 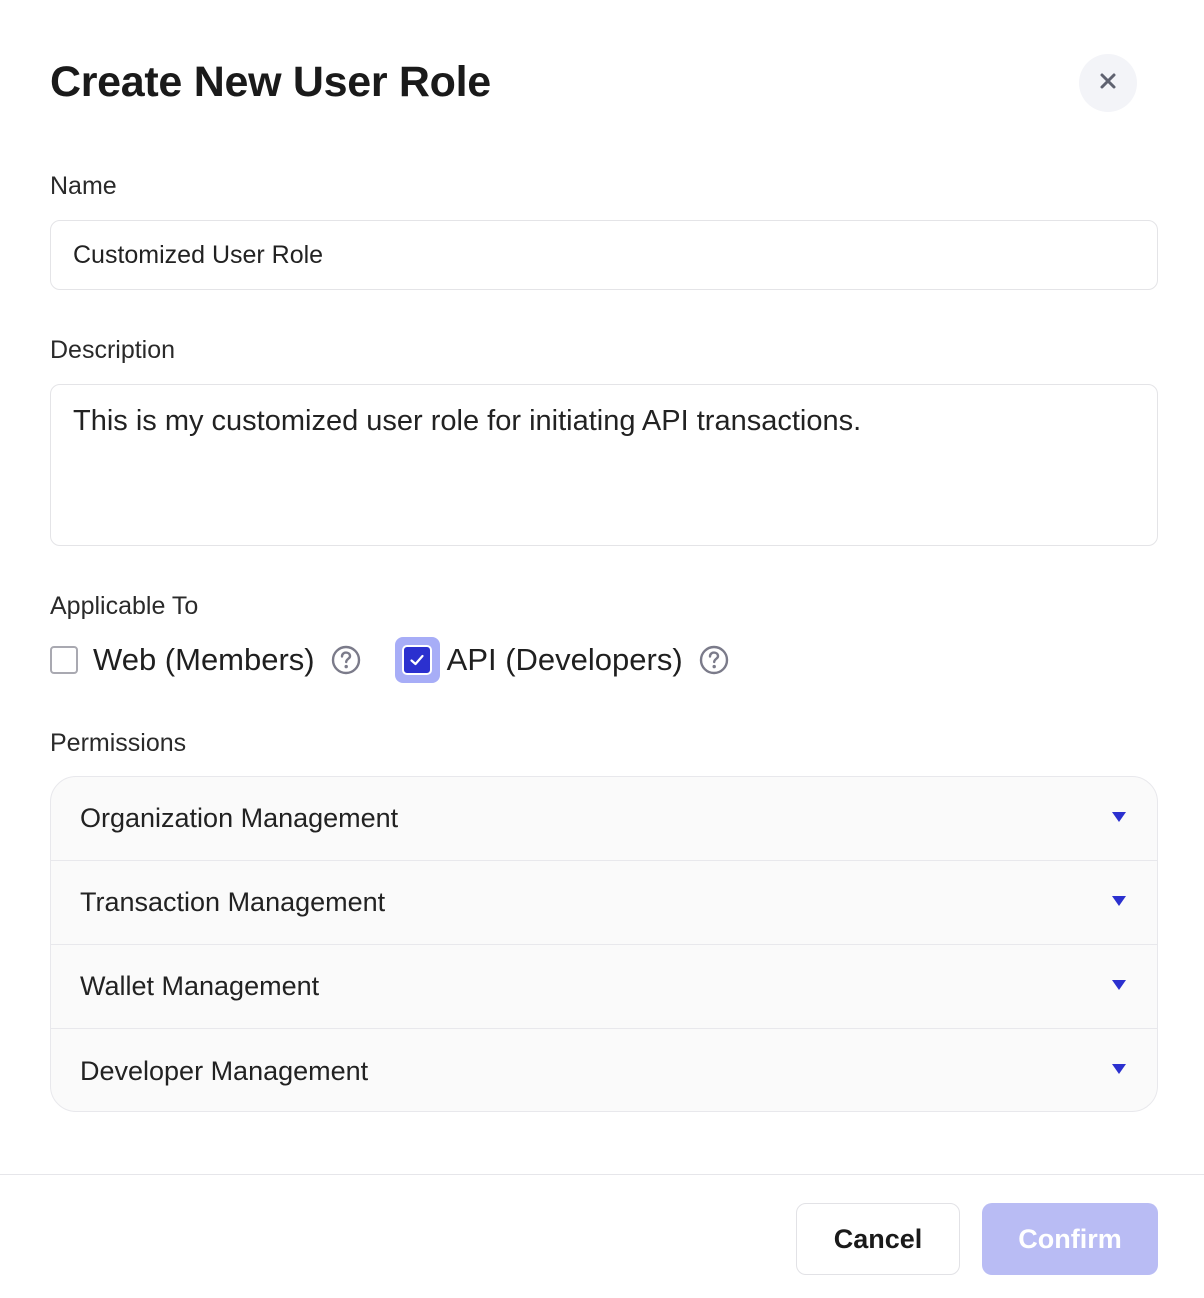 I want to click on web-members-label: Web (Members), so click(x=204, y=659).